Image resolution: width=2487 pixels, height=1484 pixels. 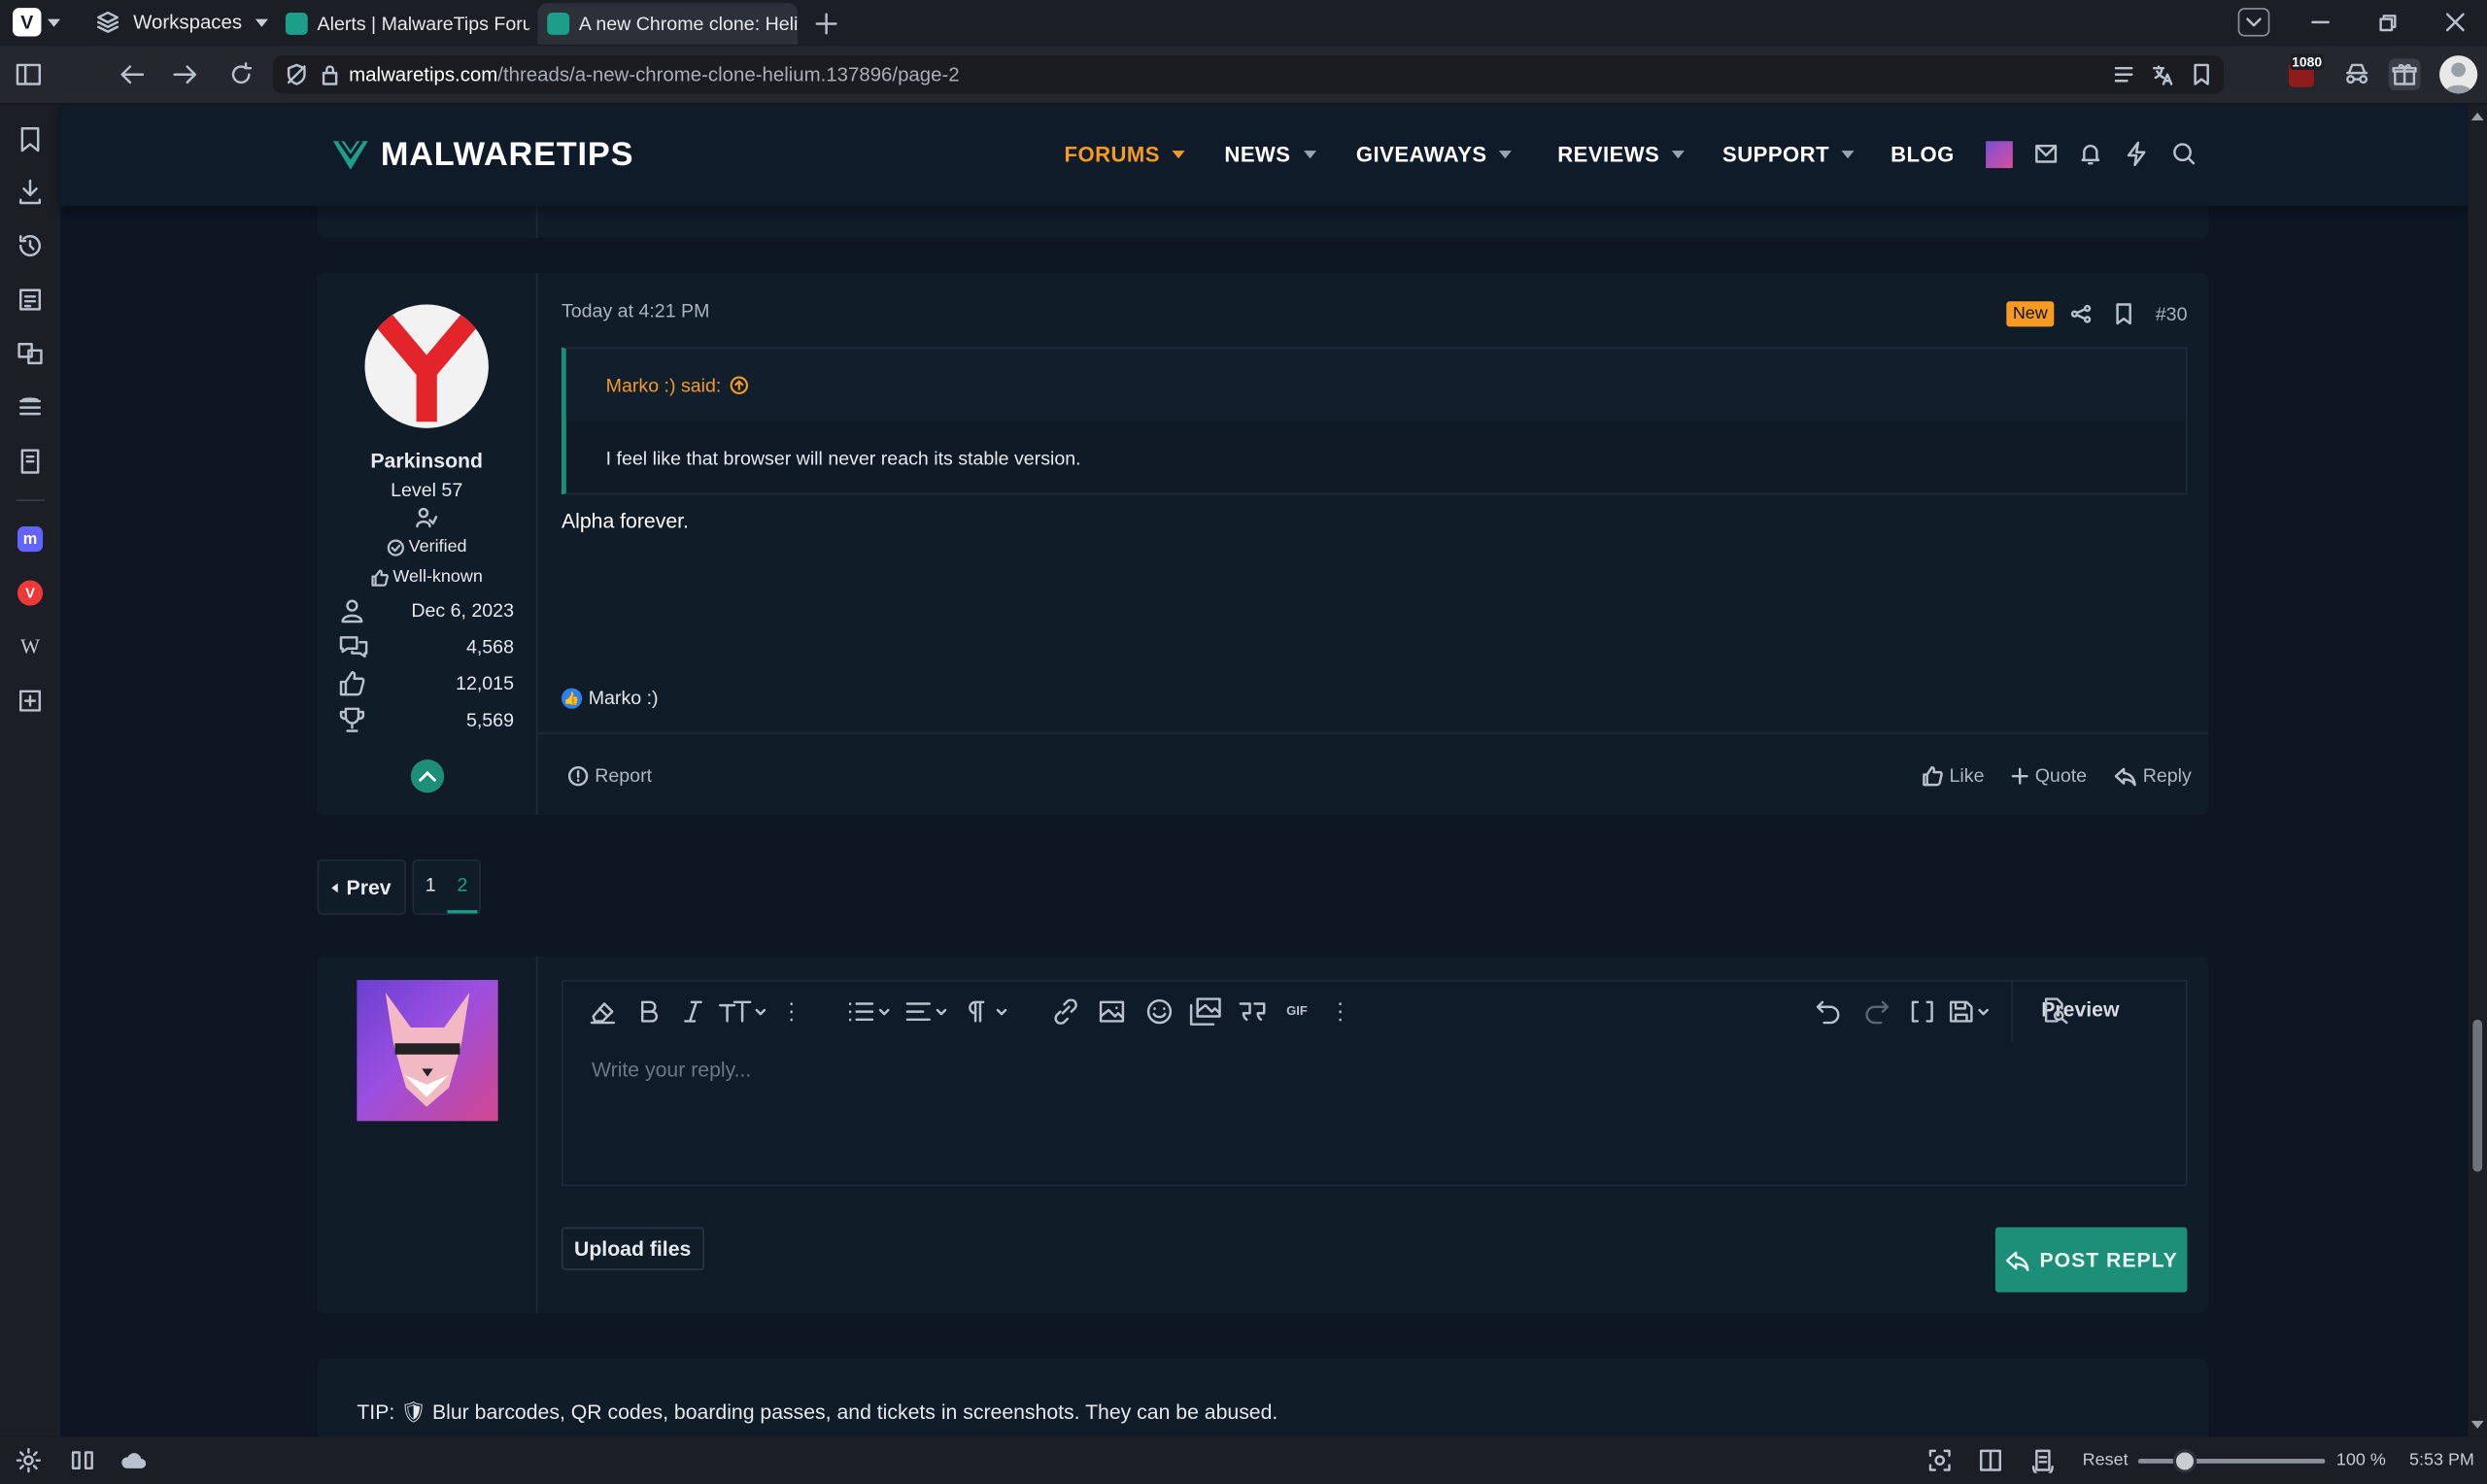 I want to click on sync-cloud-icon, so click(x=133, y=1460).